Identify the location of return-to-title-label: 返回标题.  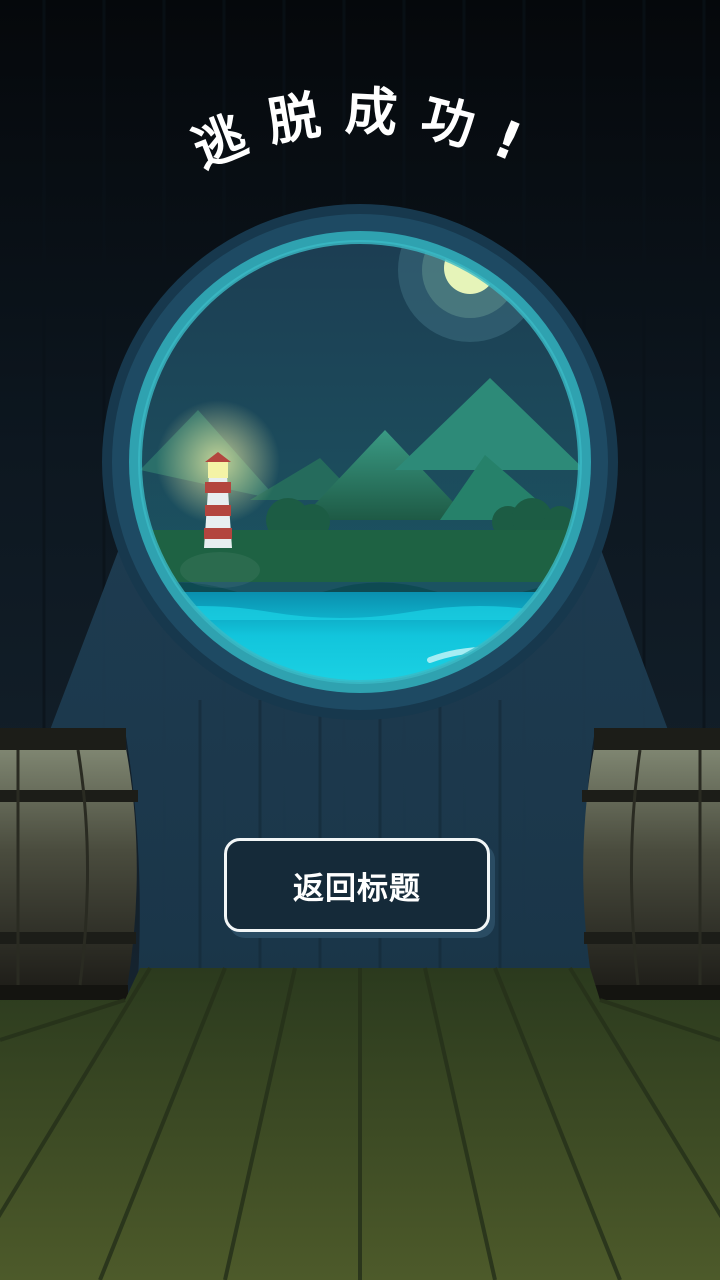
(357, 888).